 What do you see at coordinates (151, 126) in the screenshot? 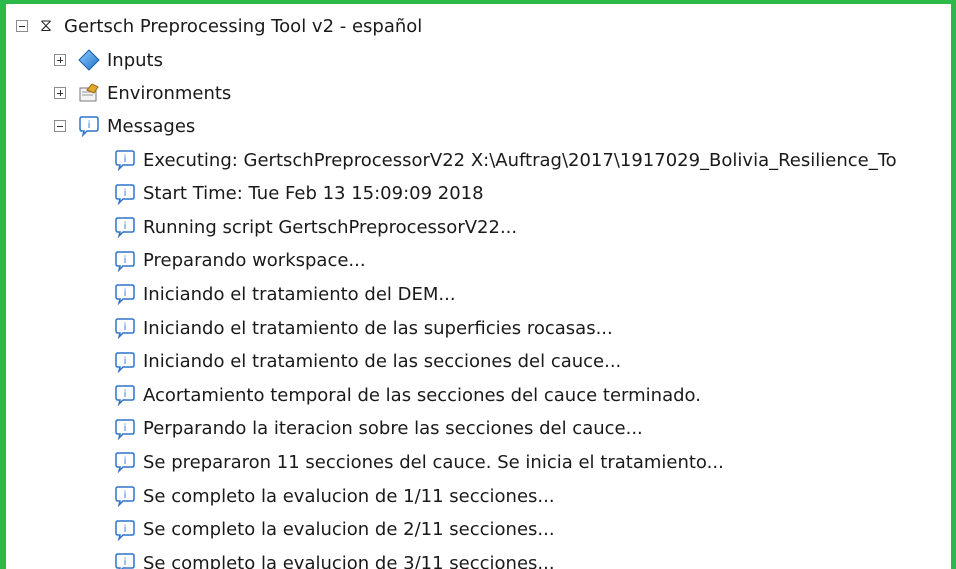
I see `node-label-messages: Messages` at bounding box center [151, 126].